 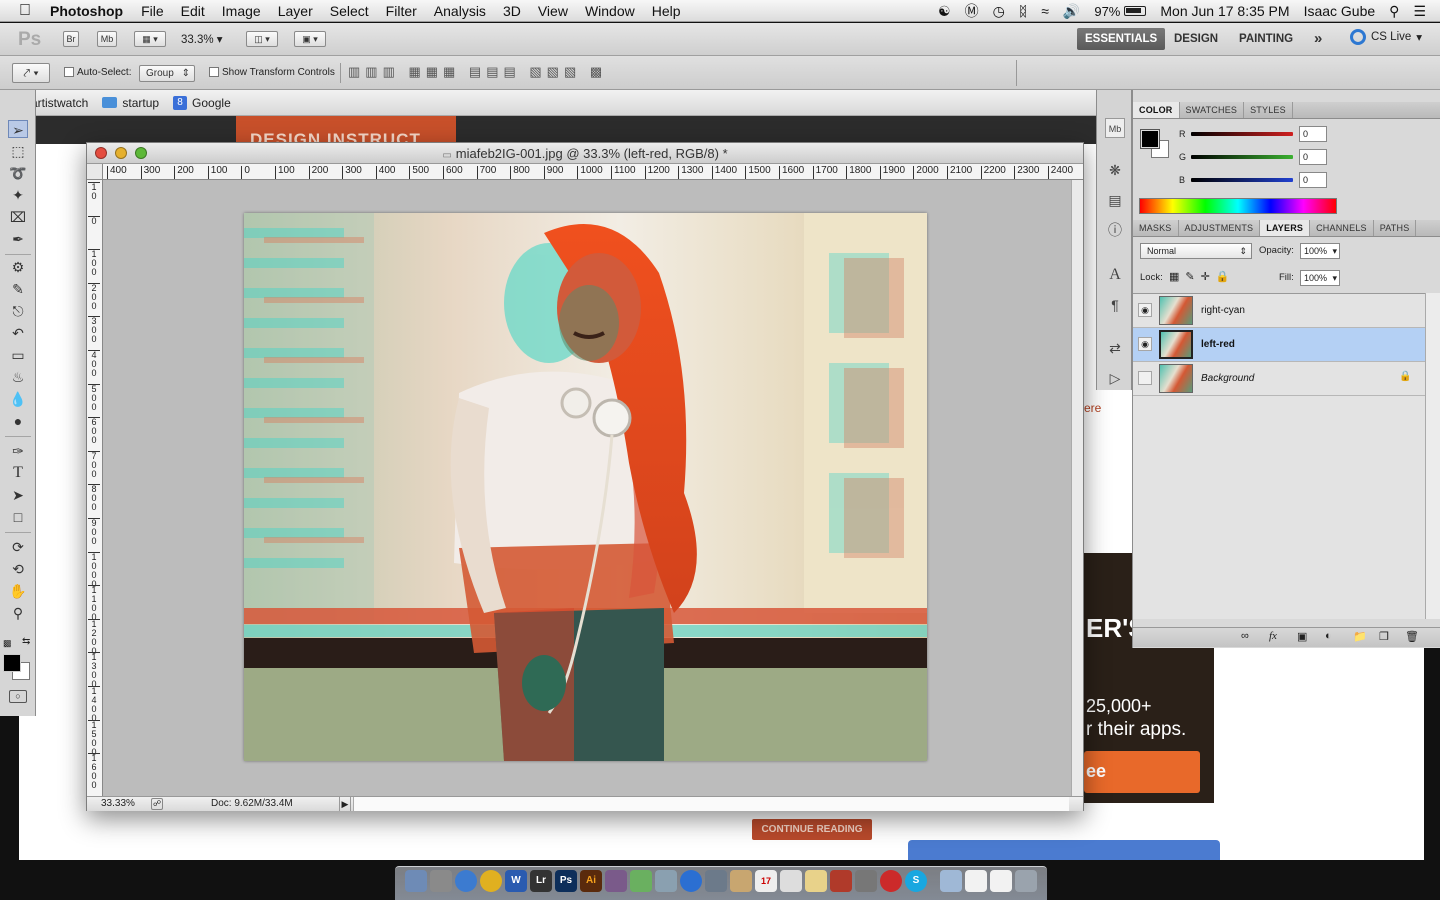 I want to click on quick-mask-icon: ○, so click(x=18, y=696).